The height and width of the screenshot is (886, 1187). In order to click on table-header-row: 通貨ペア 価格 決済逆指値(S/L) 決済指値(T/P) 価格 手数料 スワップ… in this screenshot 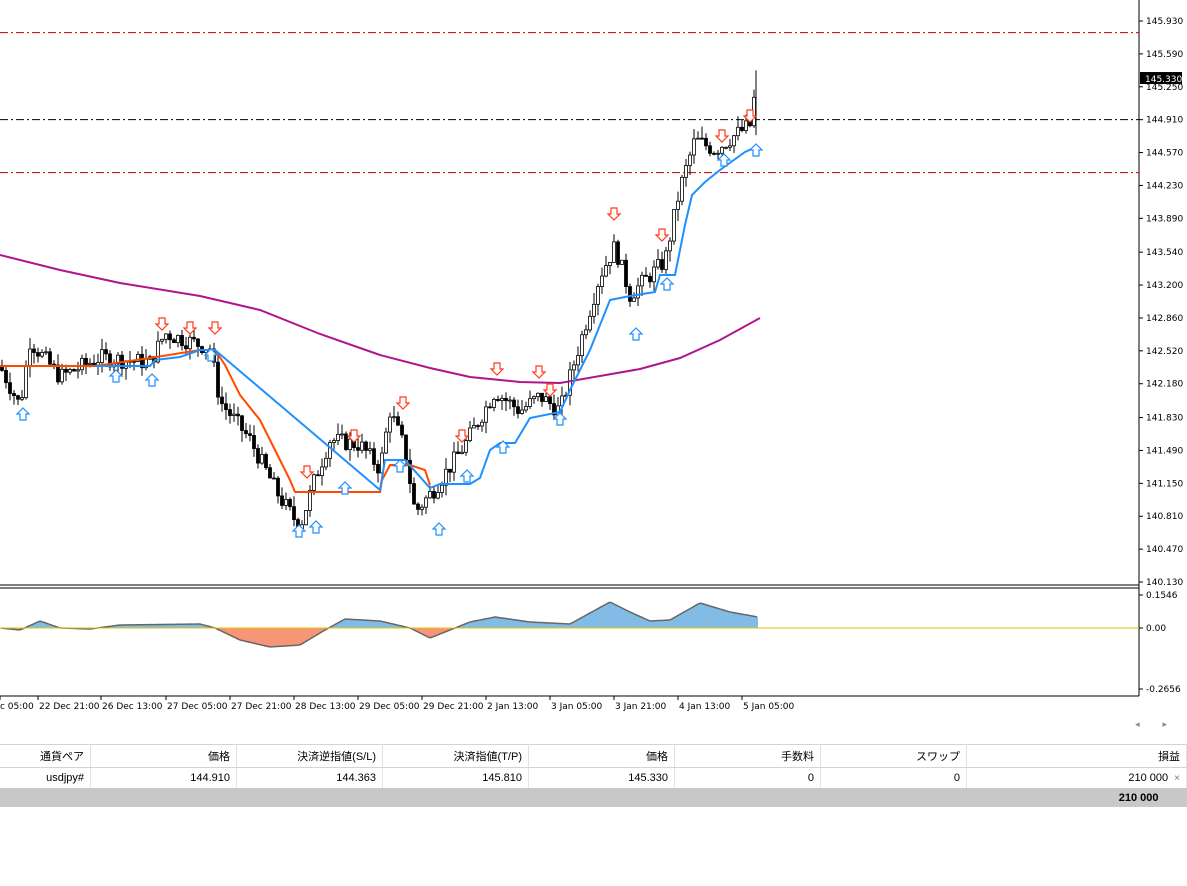, I will do `click(593, 756)`.